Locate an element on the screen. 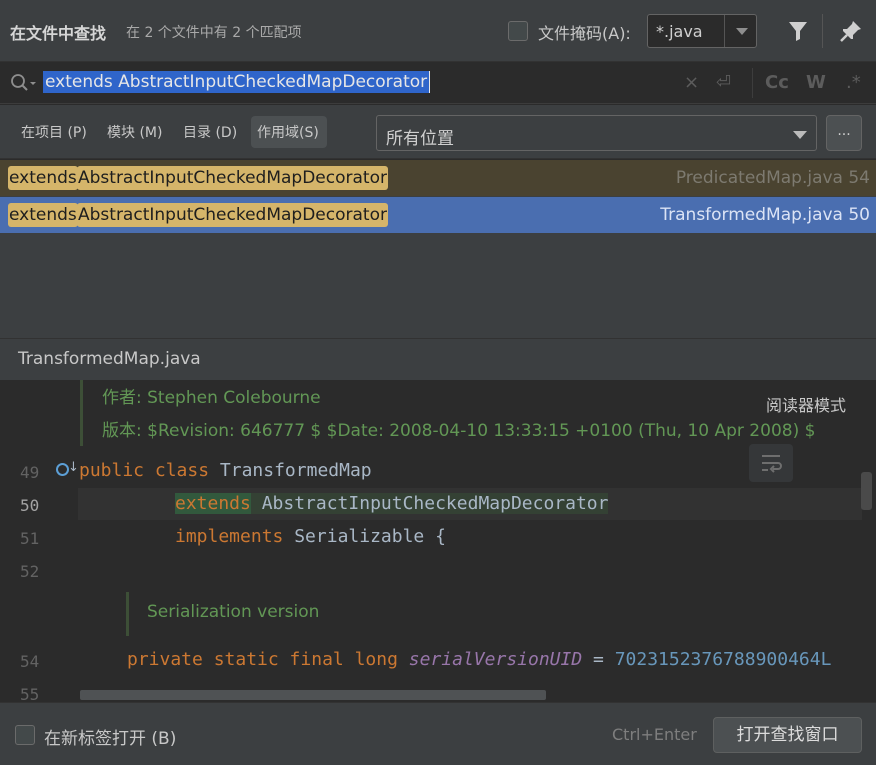 The height and width of the screenshot is (765, 876). code-operator: = is located at coordinates (598, 659).